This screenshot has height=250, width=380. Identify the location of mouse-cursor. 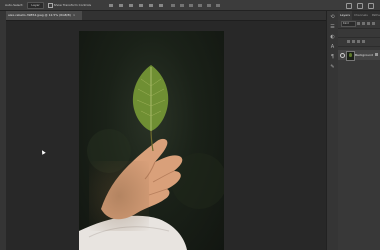
(43, 152).